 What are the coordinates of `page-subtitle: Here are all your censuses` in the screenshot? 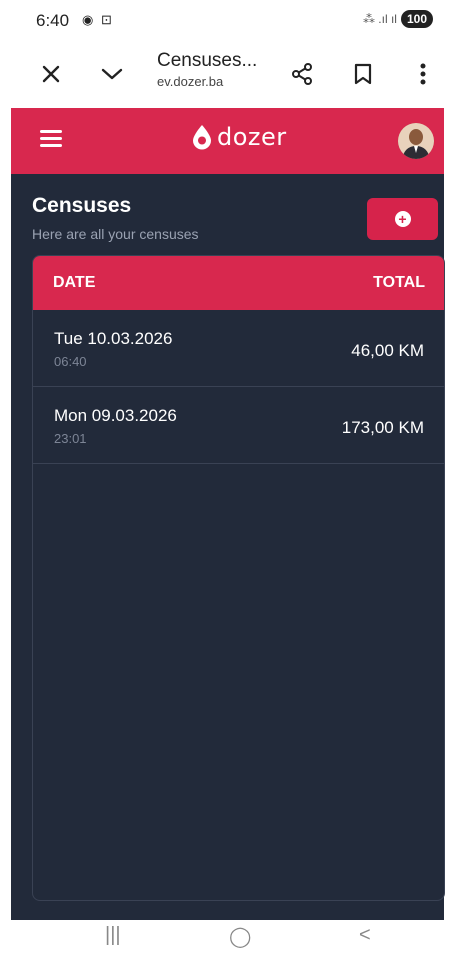 It's located at (115, 234).